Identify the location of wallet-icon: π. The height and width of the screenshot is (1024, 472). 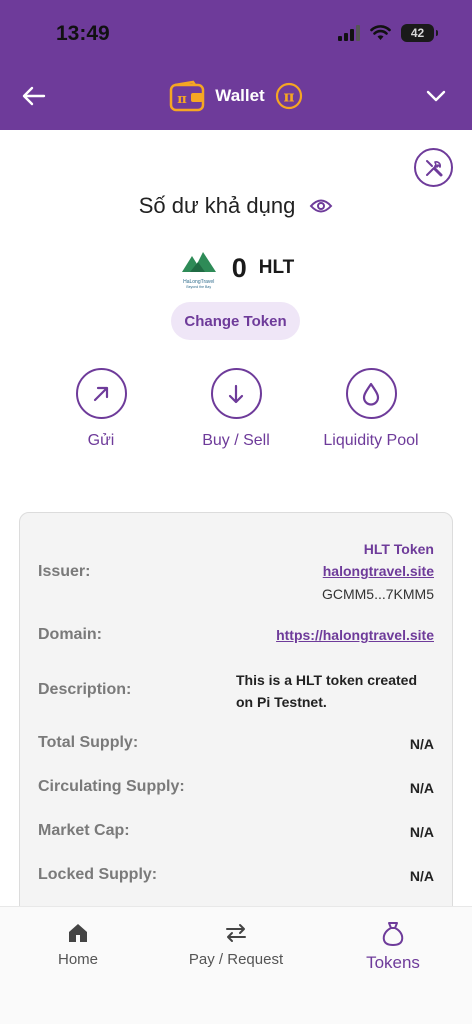
(187, 96).